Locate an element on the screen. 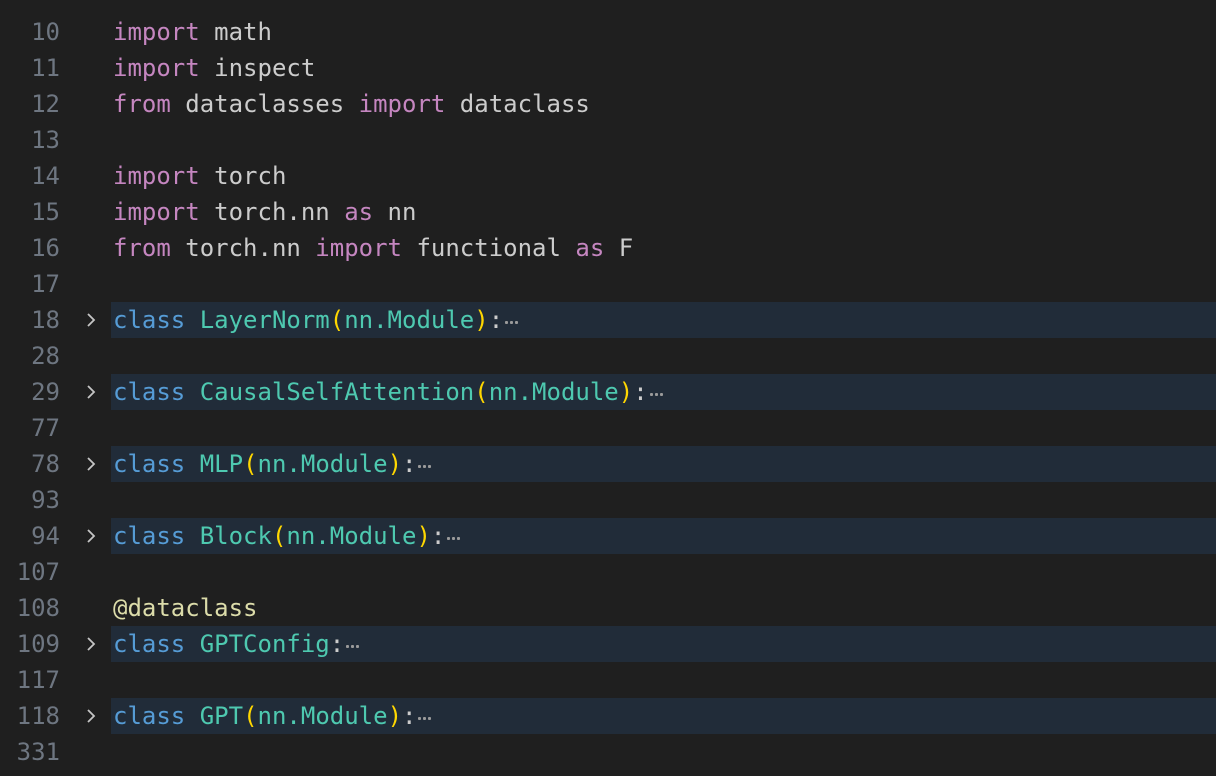 The image size is (1216, 776). line-number: 117 is located at coordinates (38, 680).